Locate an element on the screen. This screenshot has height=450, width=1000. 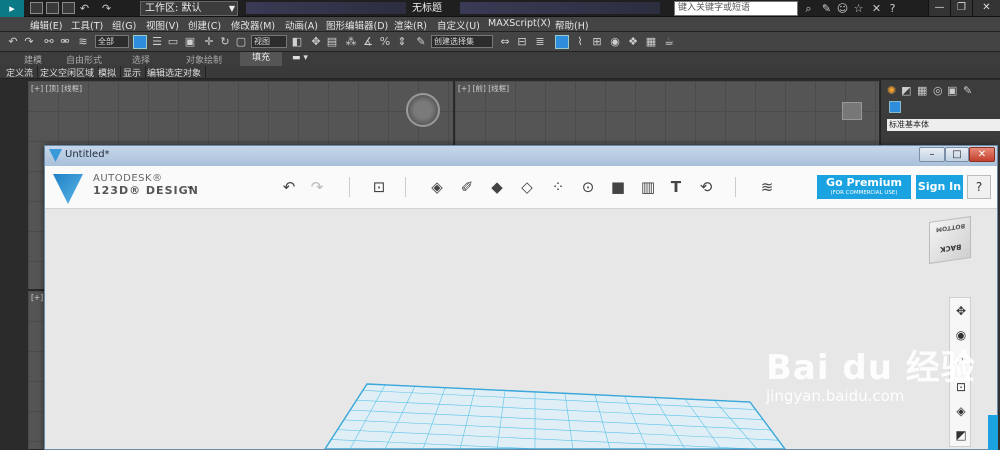
menu-animation: 动画(A) is located at coordinates (301, 25).